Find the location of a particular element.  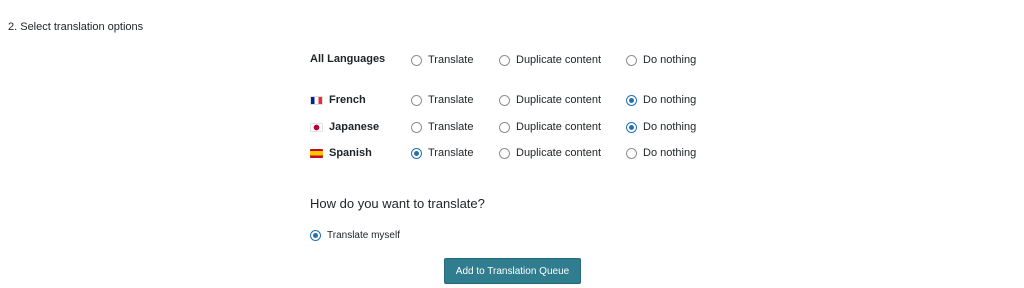

section-title: 2. Select translation options is located at coordinates (76, 27).